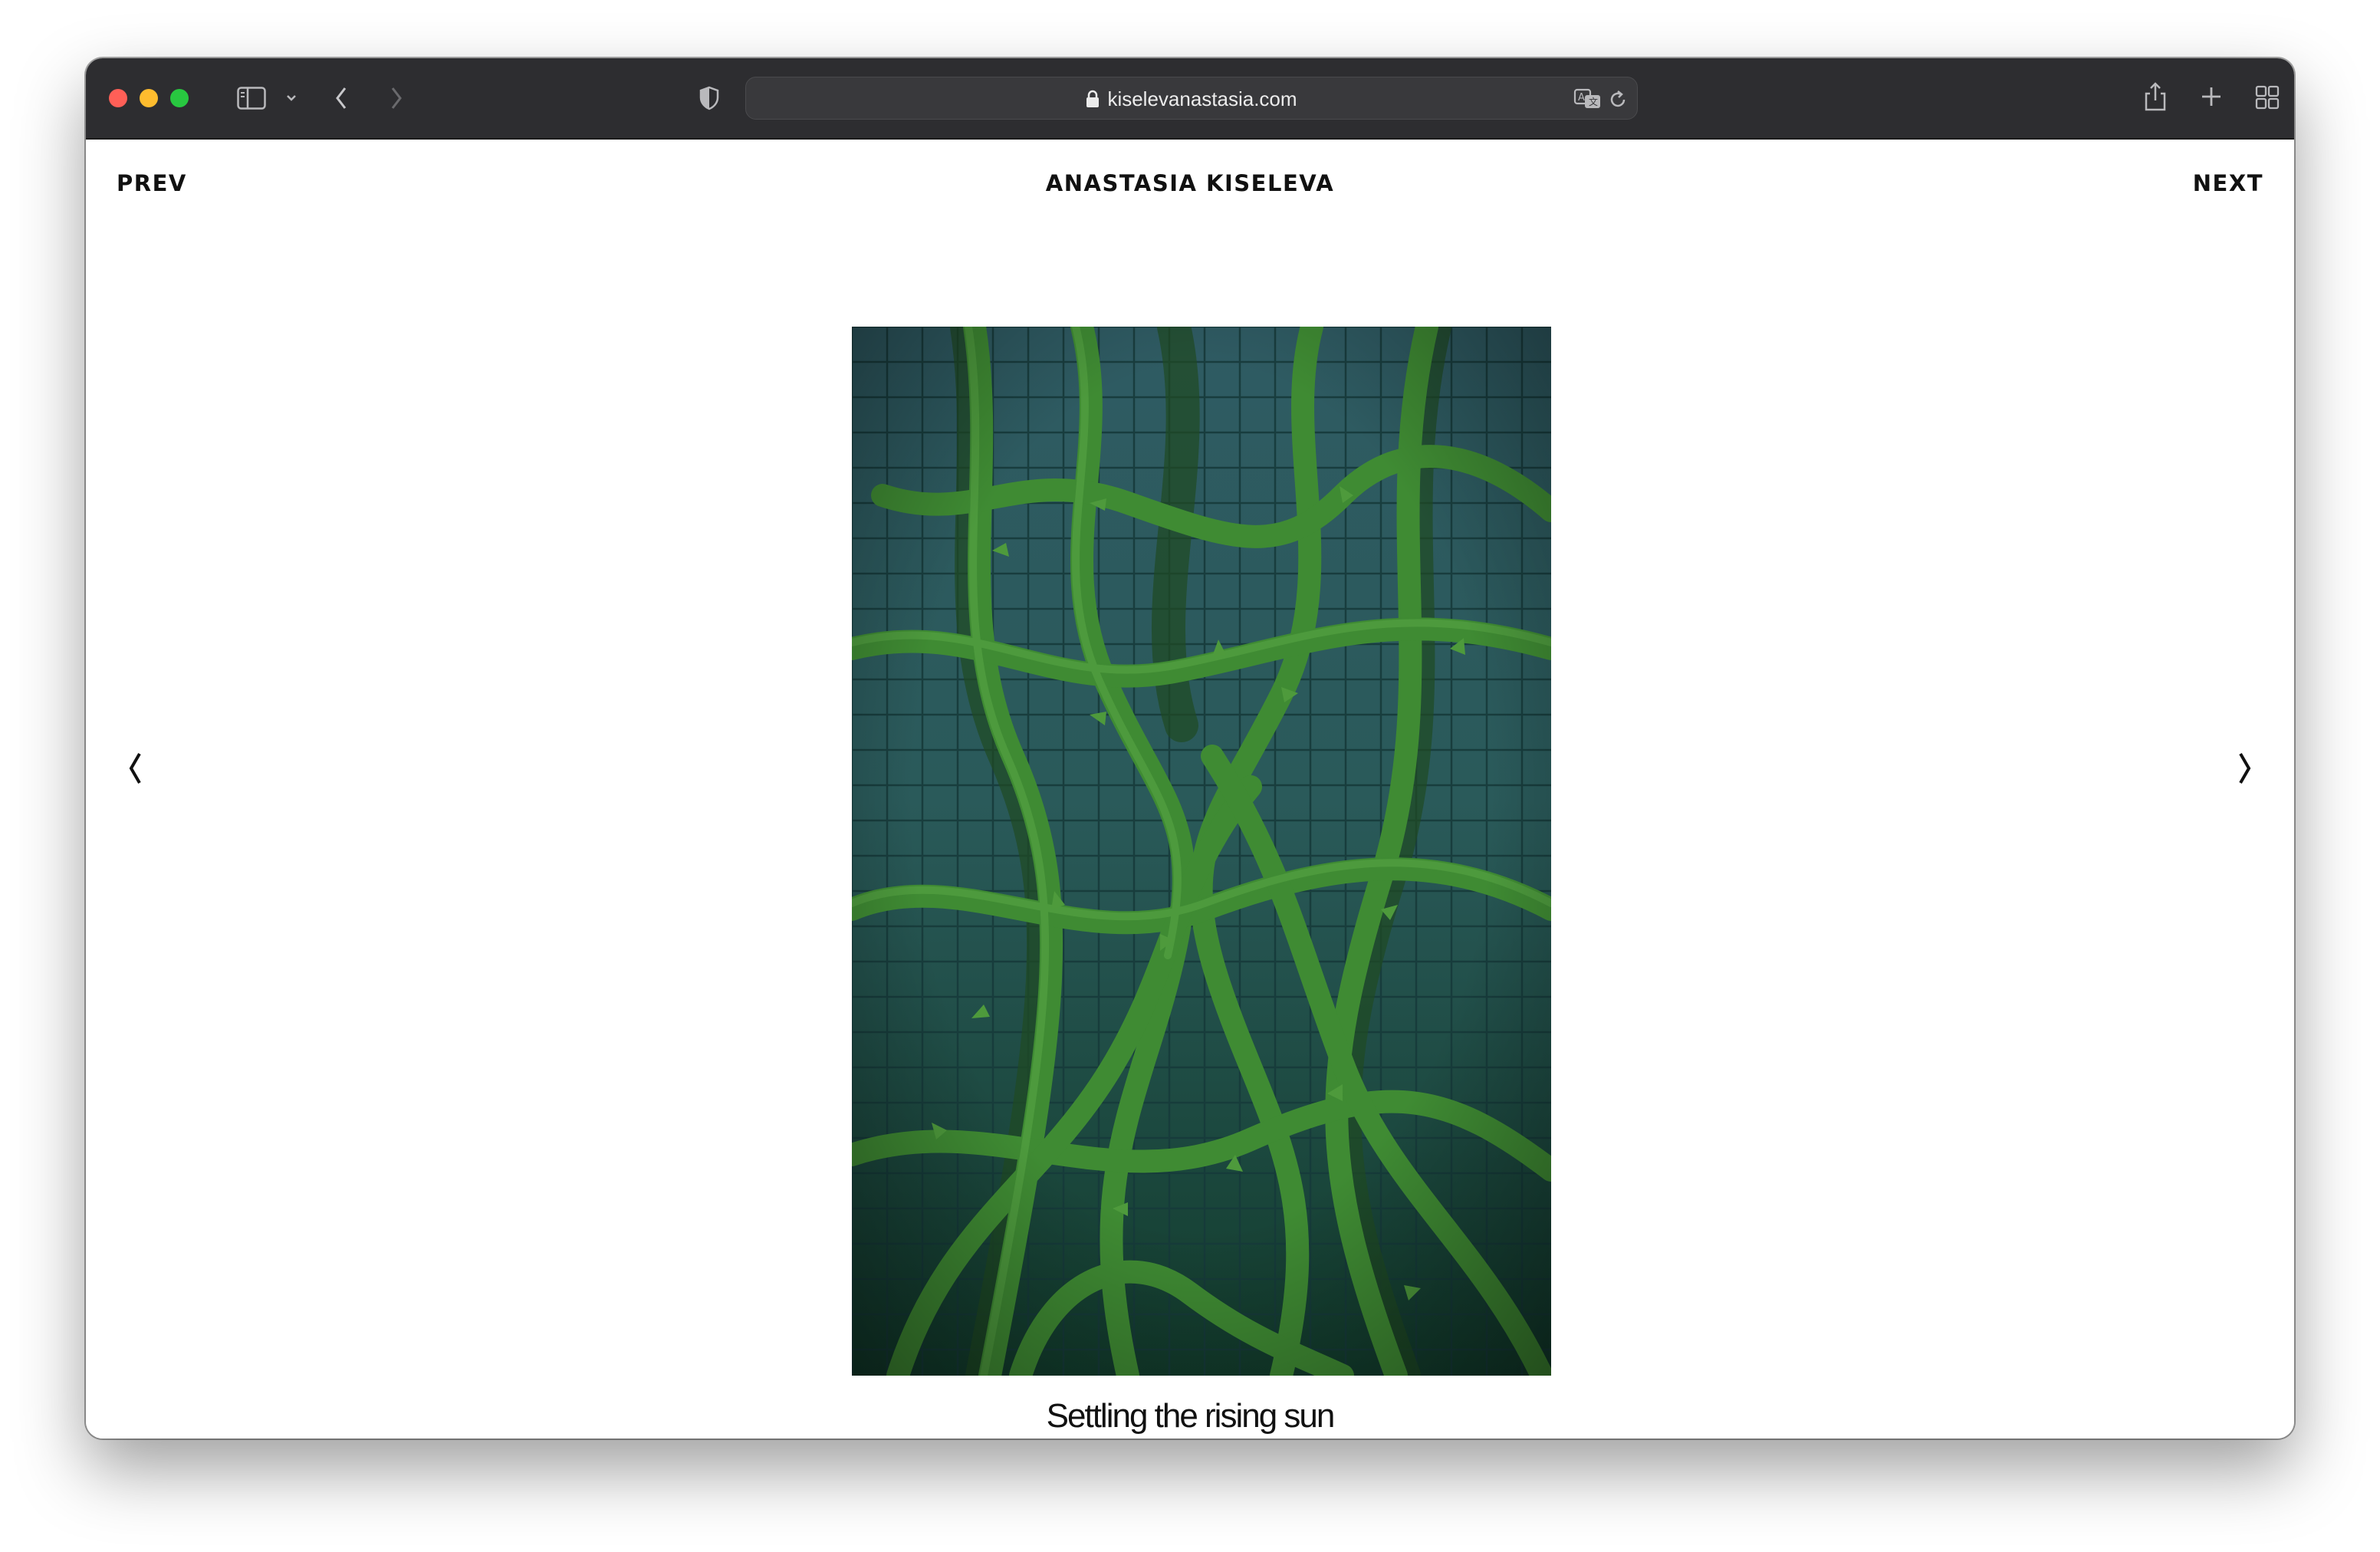 The width and height of the screenshot is (2380, 1552). Describe the element at coordinates (1191, 1416) in the screenshot. I see `artwork-caption: Settling the rising sun` at that location.